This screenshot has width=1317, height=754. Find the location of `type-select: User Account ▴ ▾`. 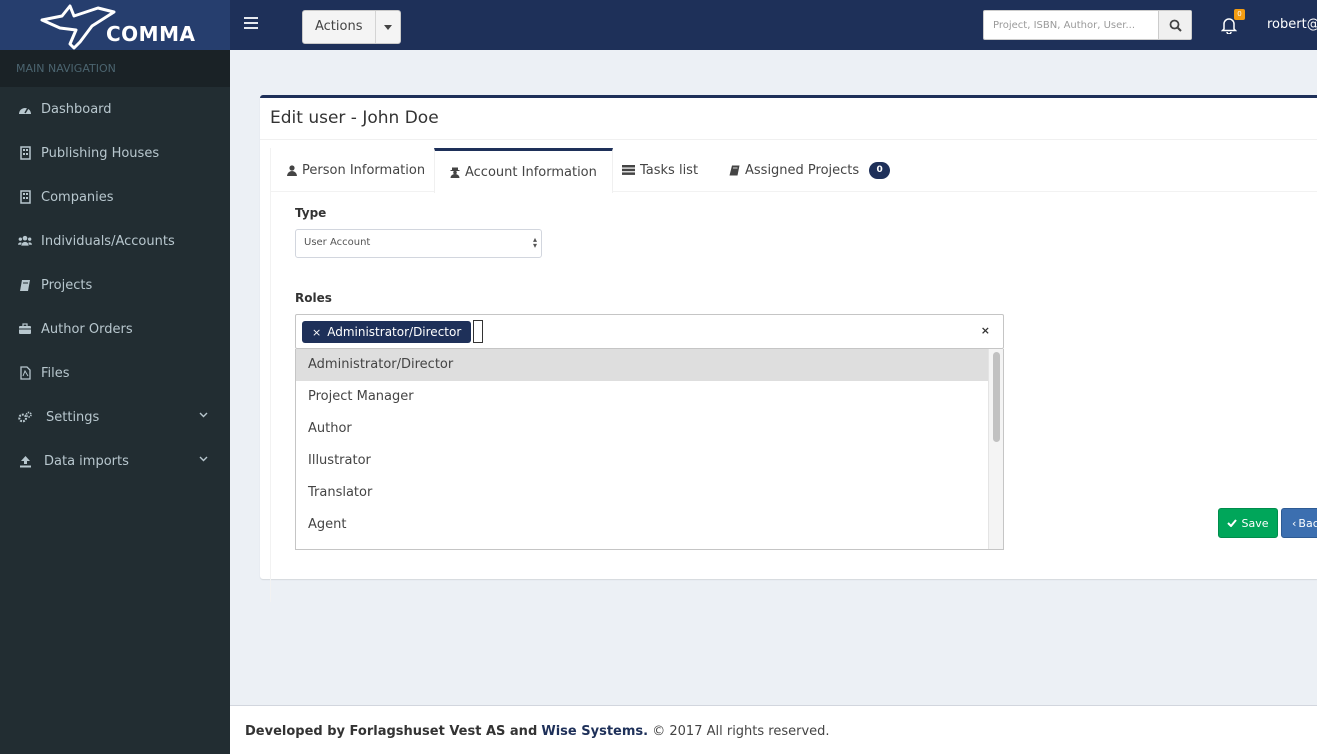

type-select: User Account ▴ ▾ is located at coordinates (418, 243).